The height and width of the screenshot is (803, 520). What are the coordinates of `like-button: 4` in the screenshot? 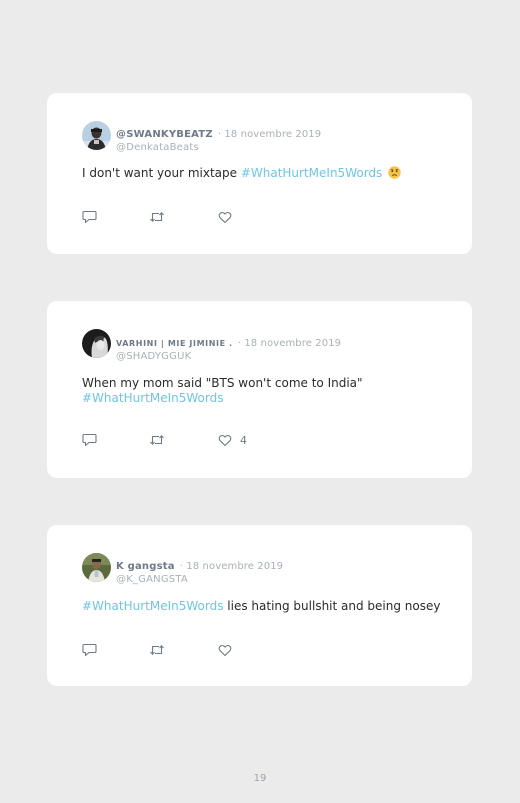 It's located at (232, 440).